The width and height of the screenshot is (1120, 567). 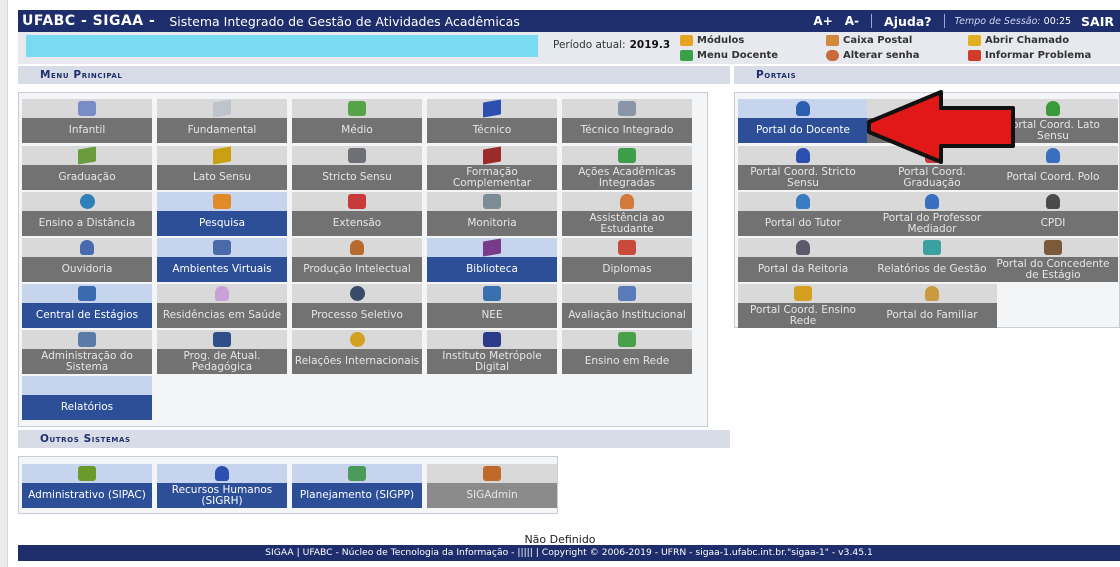 What do you see at coordinates (1029, 55) in the screenshot?
I see `report-problem-link: Informar Problema` at bounding box center [1029, 55].